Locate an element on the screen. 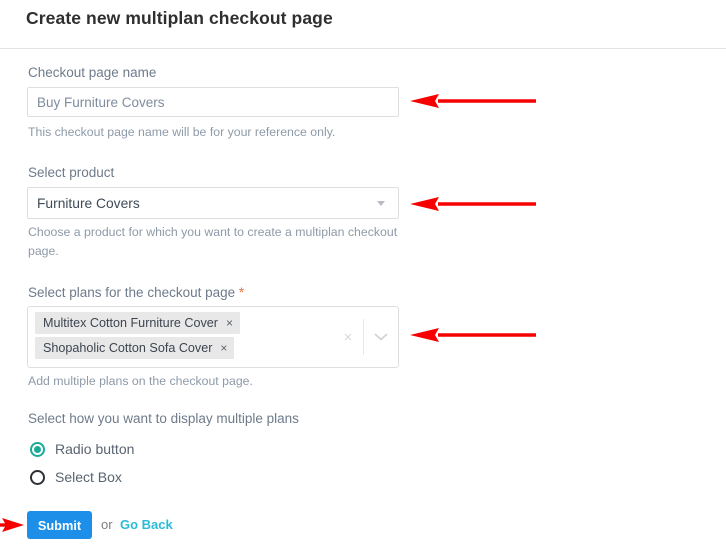 Image resolution: width=726 pixels, height=549 pixels. arrow-to-plans-multiselect is located at coordinates (473, 335).